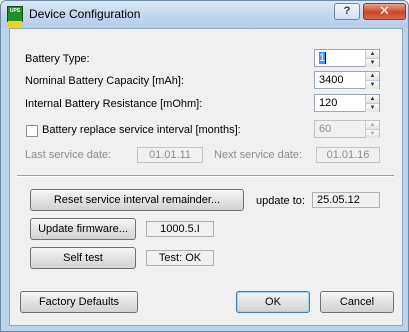 This screenshot has height=332, width=409. I want to click on ups-app-icon: UPS, so click(15, 16).